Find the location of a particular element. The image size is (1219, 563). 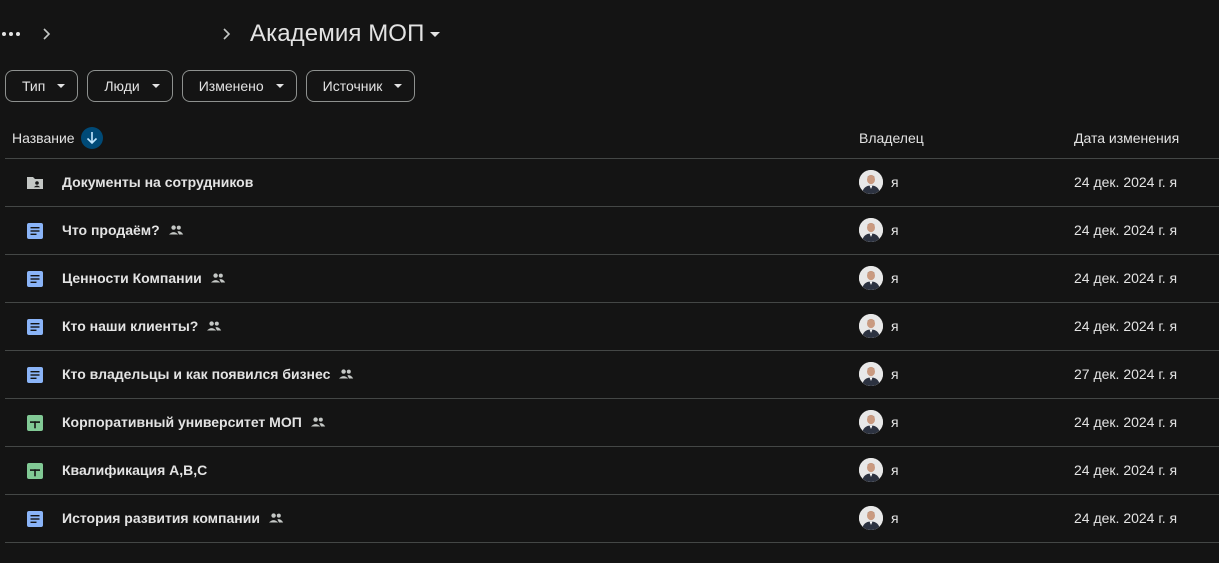

file-name: Документы на сотрудников is located at coordinates (157, 182).